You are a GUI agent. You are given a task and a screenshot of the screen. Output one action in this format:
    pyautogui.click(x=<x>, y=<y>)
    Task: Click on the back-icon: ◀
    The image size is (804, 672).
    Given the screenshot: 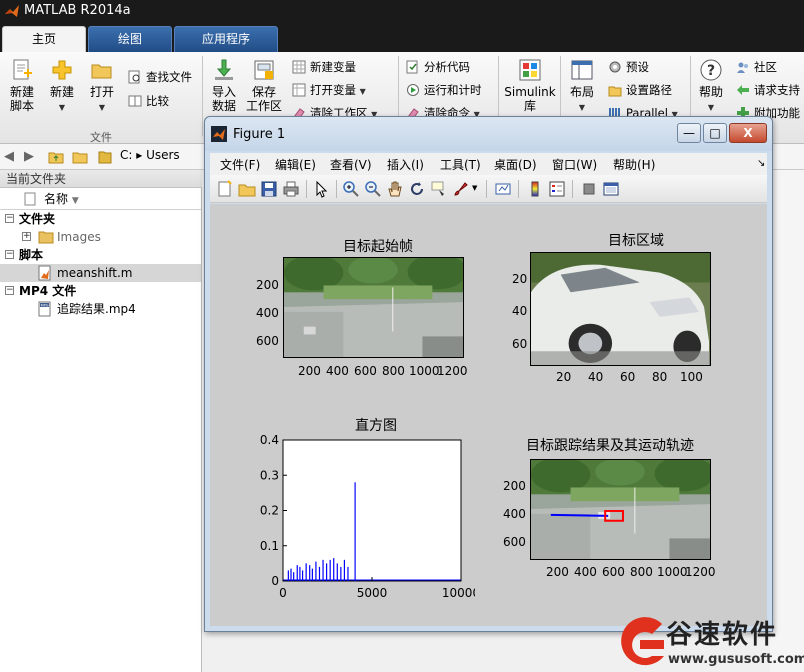 What is the action you would take?
    pyautogui.click(x=9, y=156)
    